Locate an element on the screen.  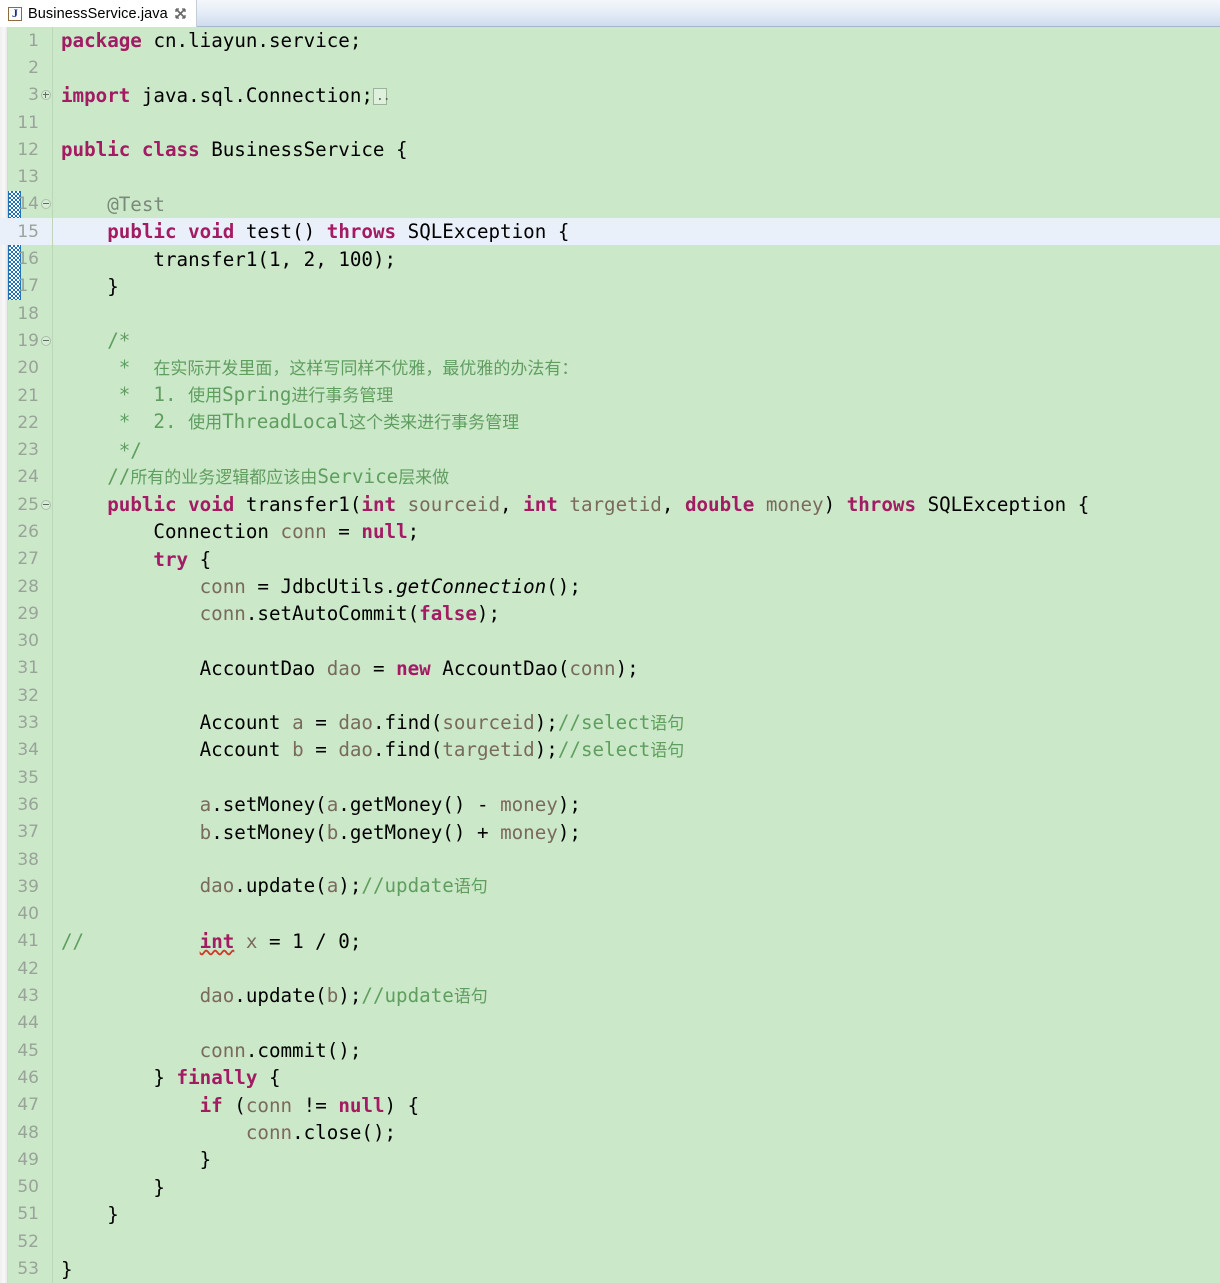
line-number: 36 is located at coordinates (28, 804).